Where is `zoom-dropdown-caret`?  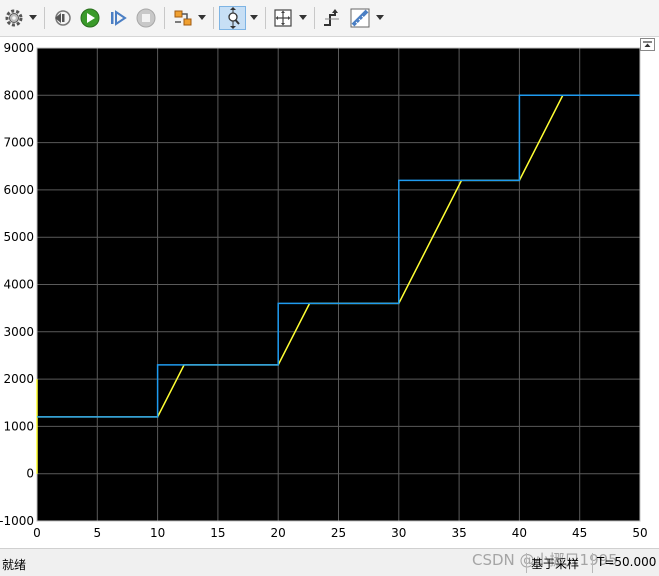 zoom-dropdown-caret is located at coordinates (254, 18).